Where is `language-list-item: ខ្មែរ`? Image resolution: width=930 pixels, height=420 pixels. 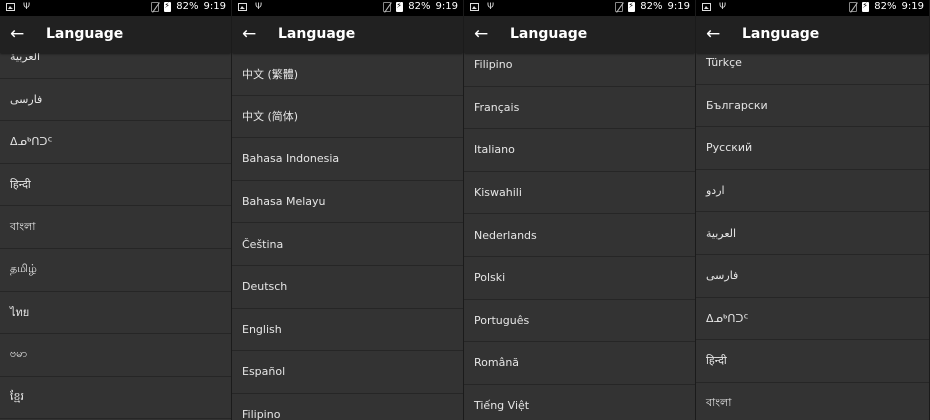 language-list-item: ខ្មែរ is located at coordinates (115, 398).